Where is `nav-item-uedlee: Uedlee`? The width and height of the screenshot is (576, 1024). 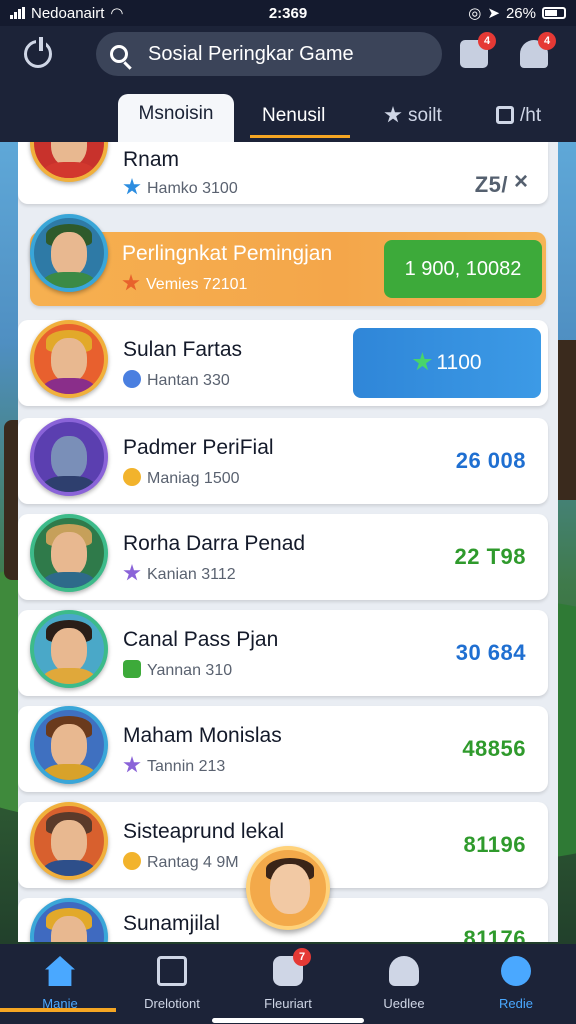 nav-item-uedlee: Uedlee is located at coordinates (404, 981).